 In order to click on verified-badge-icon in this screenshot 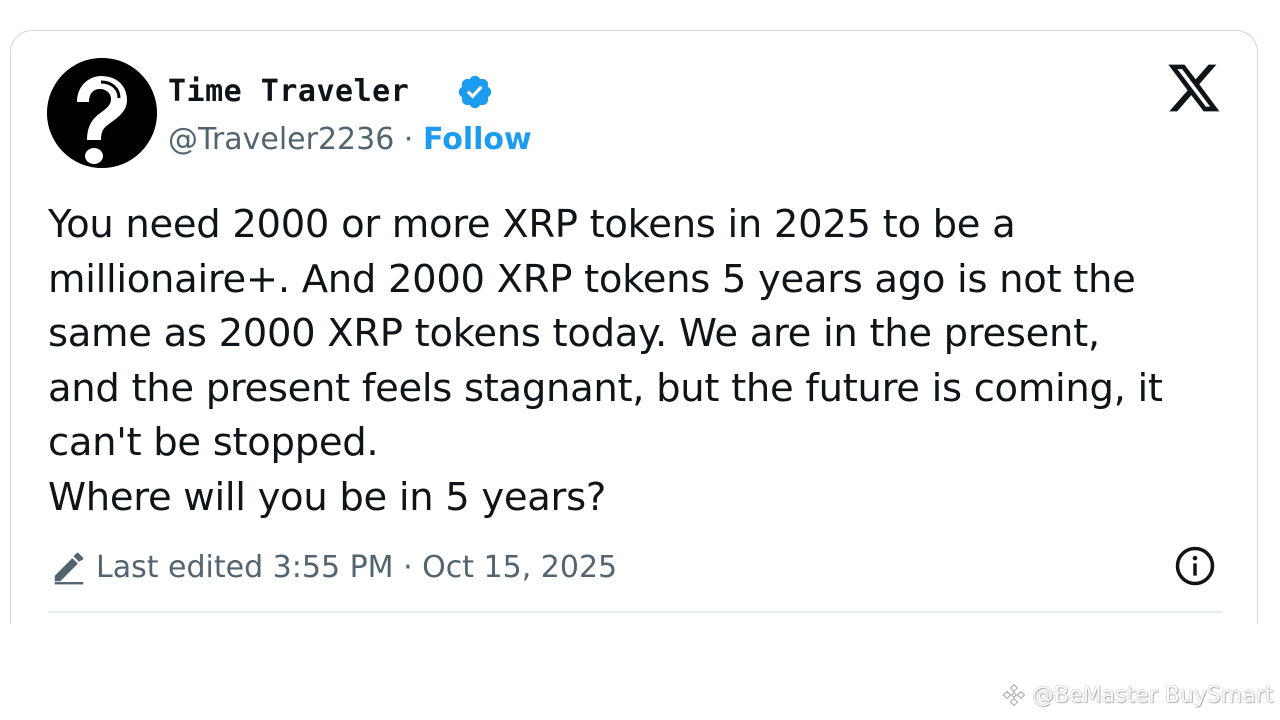, I will do `click(475, 92)`.